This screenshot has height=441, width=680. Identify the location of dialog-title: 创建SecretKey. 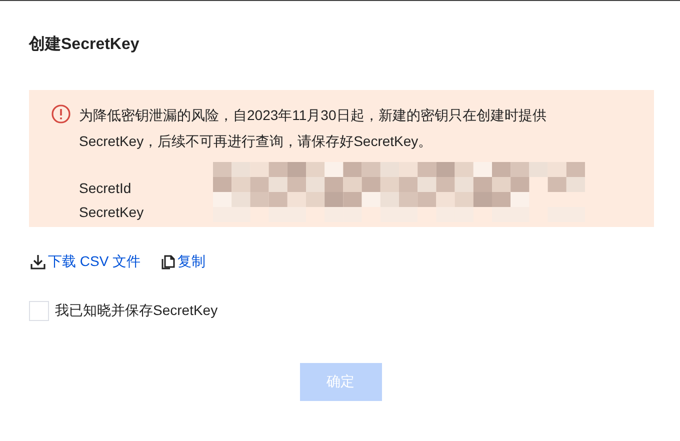
(84, 44).